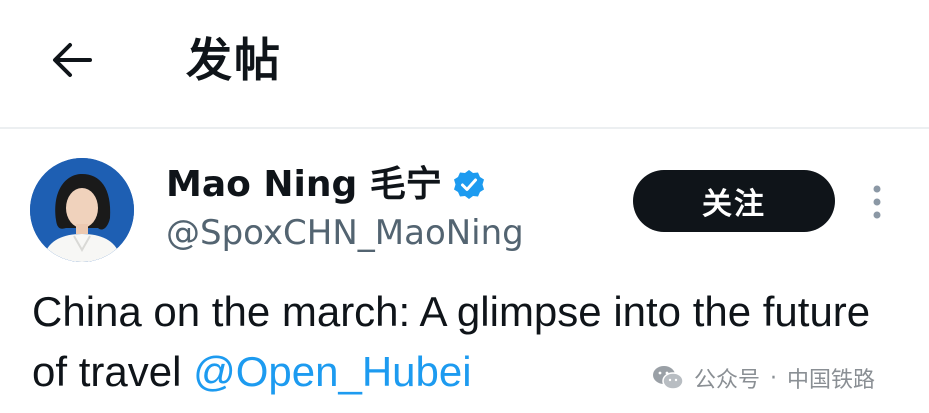  What do you see at coordinates (332, 371) in the screenshot?
I see `mention-link: @Open_Hubei` at bounding box center [332, 371].